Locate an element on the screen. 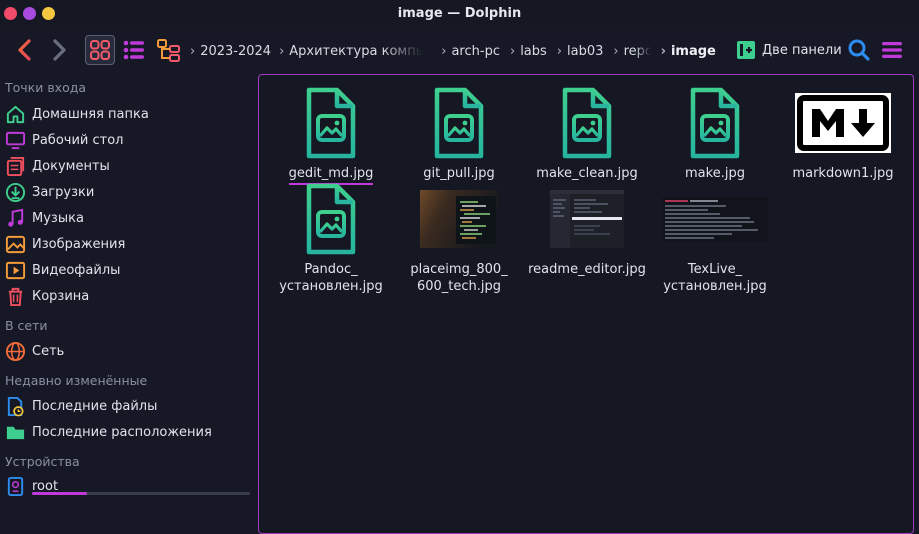  file-name: readme_editor.jpg is located at coordinates (587, 269).